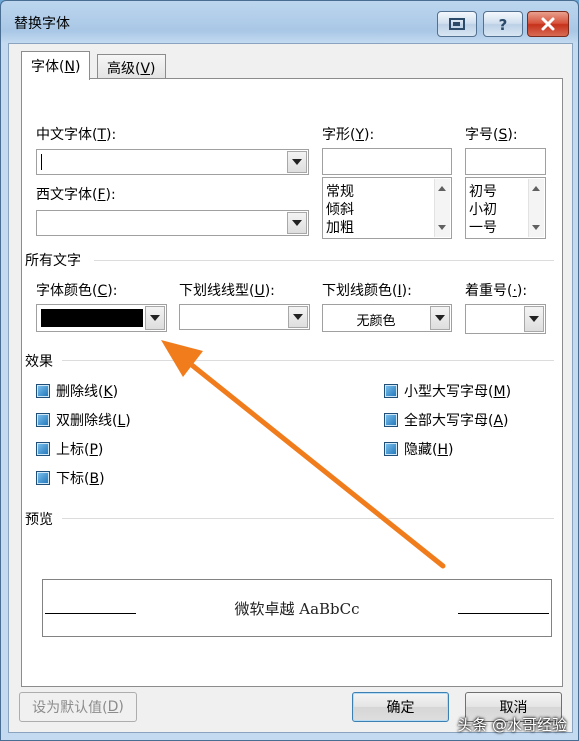 This screenshot has height=741, width=579. What do you see at coordinates (41, 162) in the screenshot?
I see `text-caret` at bounding box center [41, 162].